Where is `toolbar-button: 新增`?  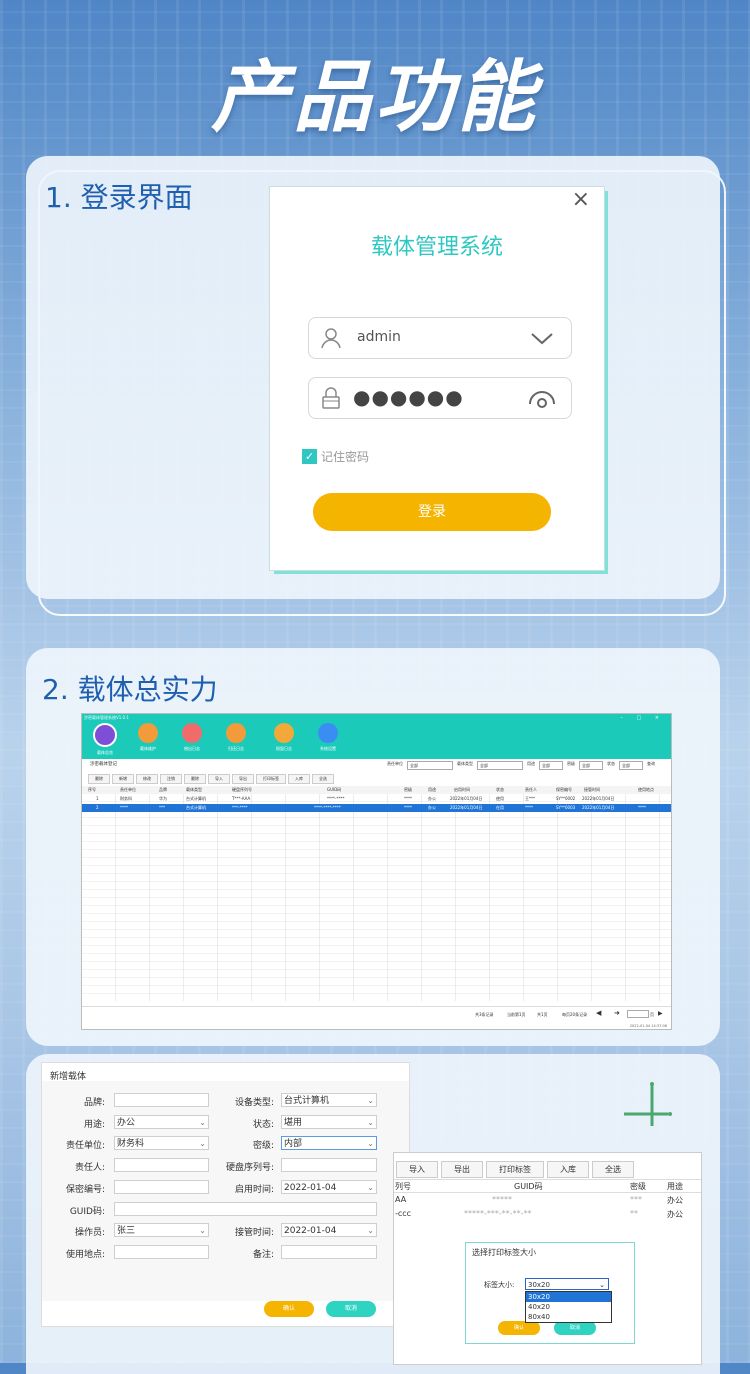 toolbar-button: 新增 is located at coordinates (123, 779).